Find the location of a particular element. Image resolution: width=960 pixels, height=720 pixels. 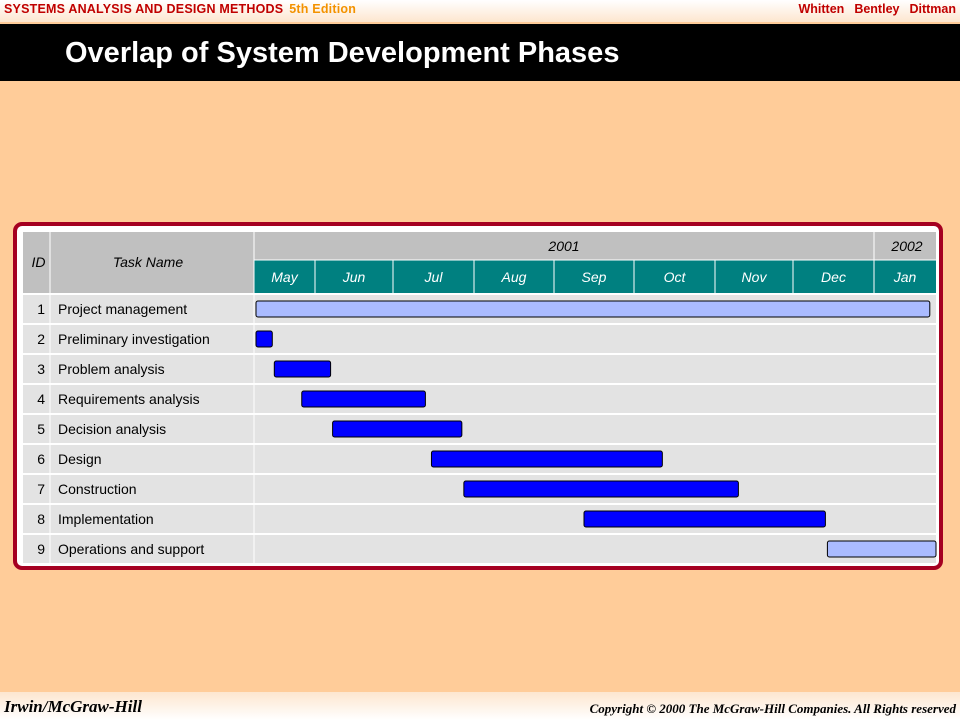

task-name-4: Requirements analysis is located at coordinates (129, 399).